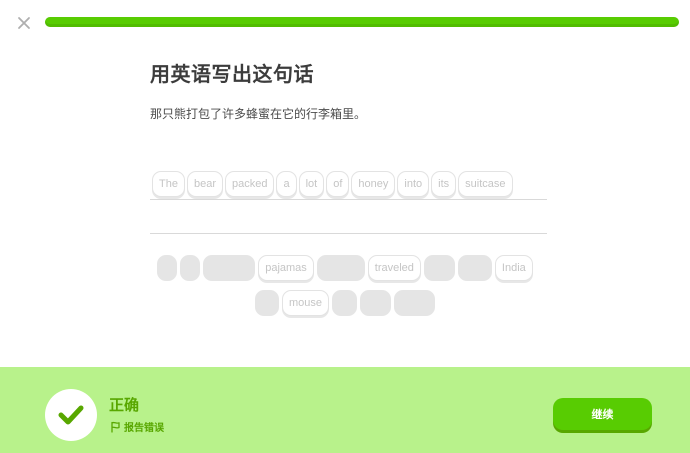 The image size is (690, 453). Describe the element at coordinates (513, 268) in the screenshot. I see `word-bank-chip: India` at that location.